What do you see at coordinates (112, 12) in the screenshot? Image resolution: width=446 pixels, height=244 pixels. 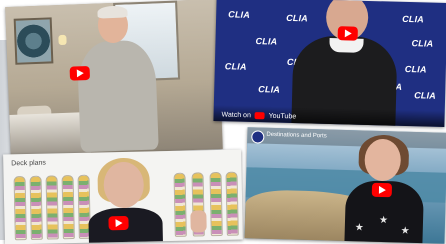 I see `presenter-hair` at bounding box center [112, 12].